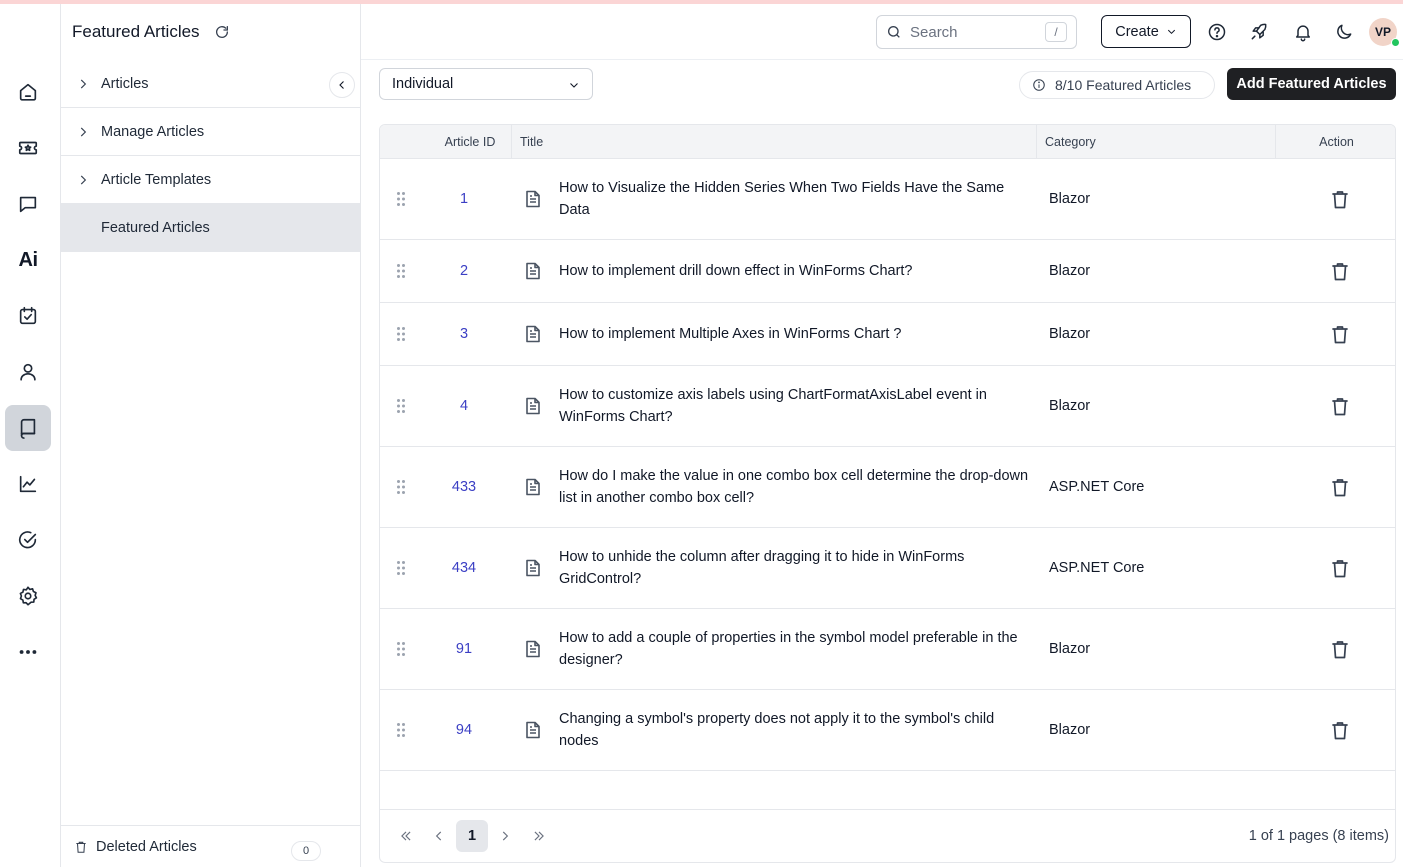 This screenshot has width=1403, height=867. I want to click on reports-icon, so click(28, 484).